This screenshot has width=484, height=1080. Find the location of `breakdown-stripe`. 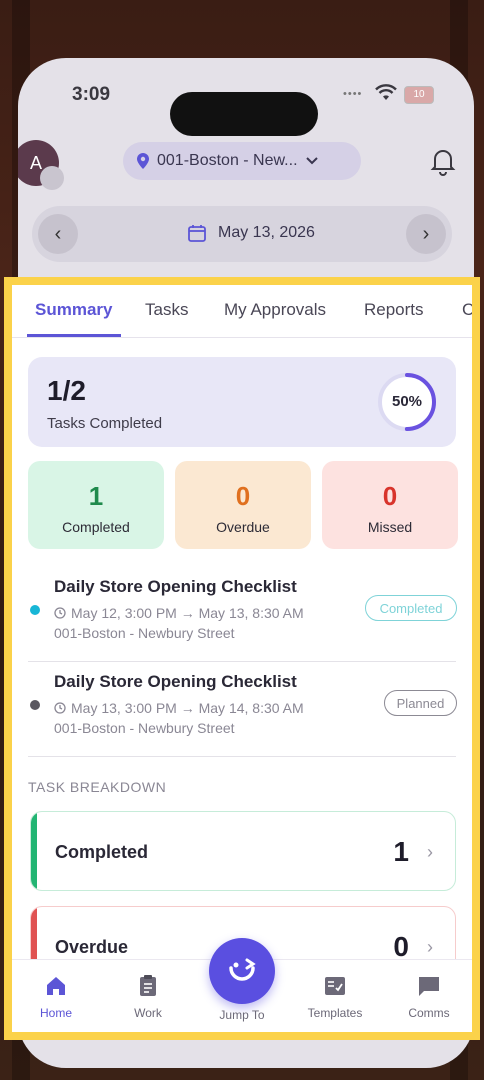

breakdown-stripe is located at coordinates (34, 851).